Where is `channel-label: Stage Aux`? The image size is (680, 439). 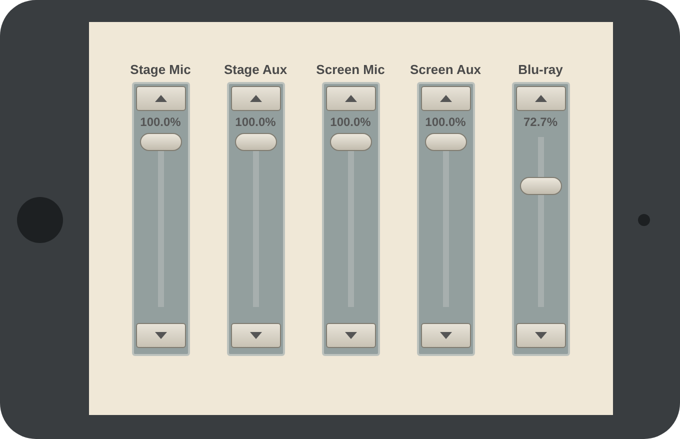 channel-label: Stage Aux is located at coordinates (256, 70).